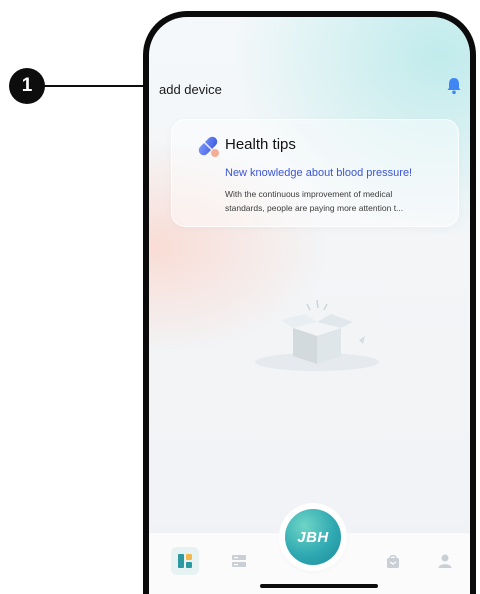  Describe the element at coordinates (319, 586) in the screenshot. I see `home-indicator` at that location.